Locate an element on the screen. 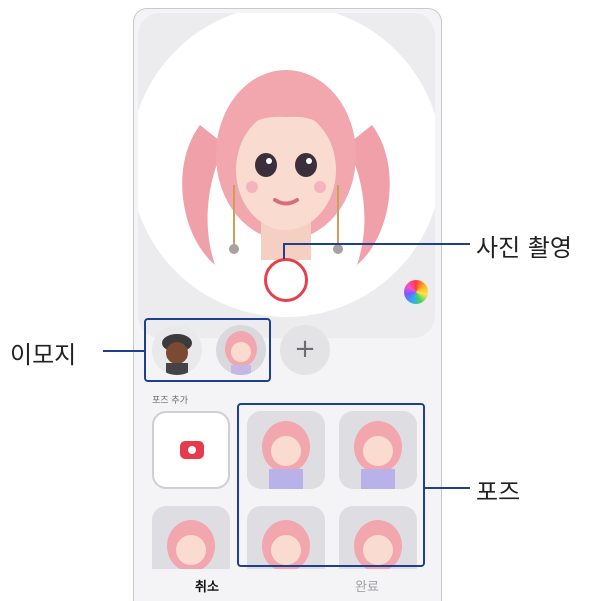 This screenshot has height=601, width=593. bottom-action-bar: 취소 완료 is located at coordinates (287, 585).